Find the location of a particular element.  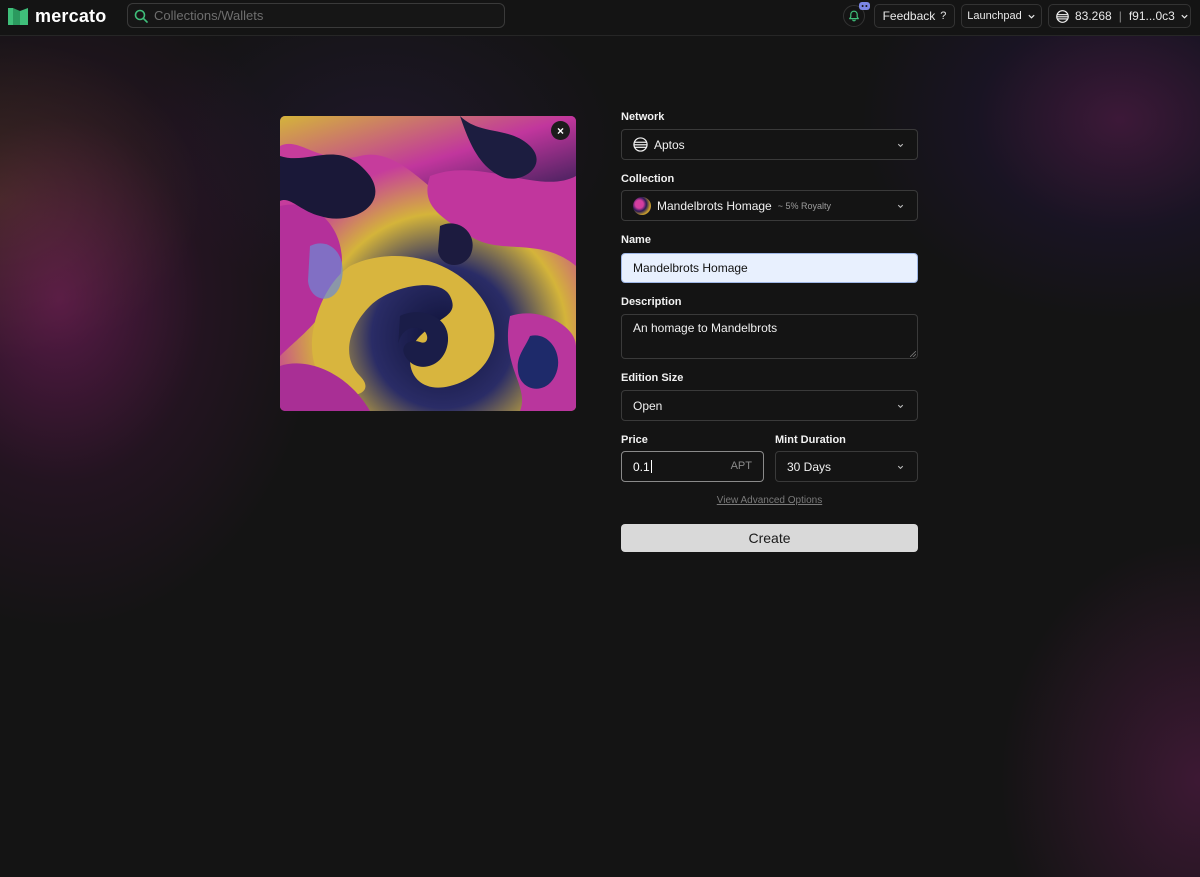

remove-image-button: × is located at coordinates (560, 130).